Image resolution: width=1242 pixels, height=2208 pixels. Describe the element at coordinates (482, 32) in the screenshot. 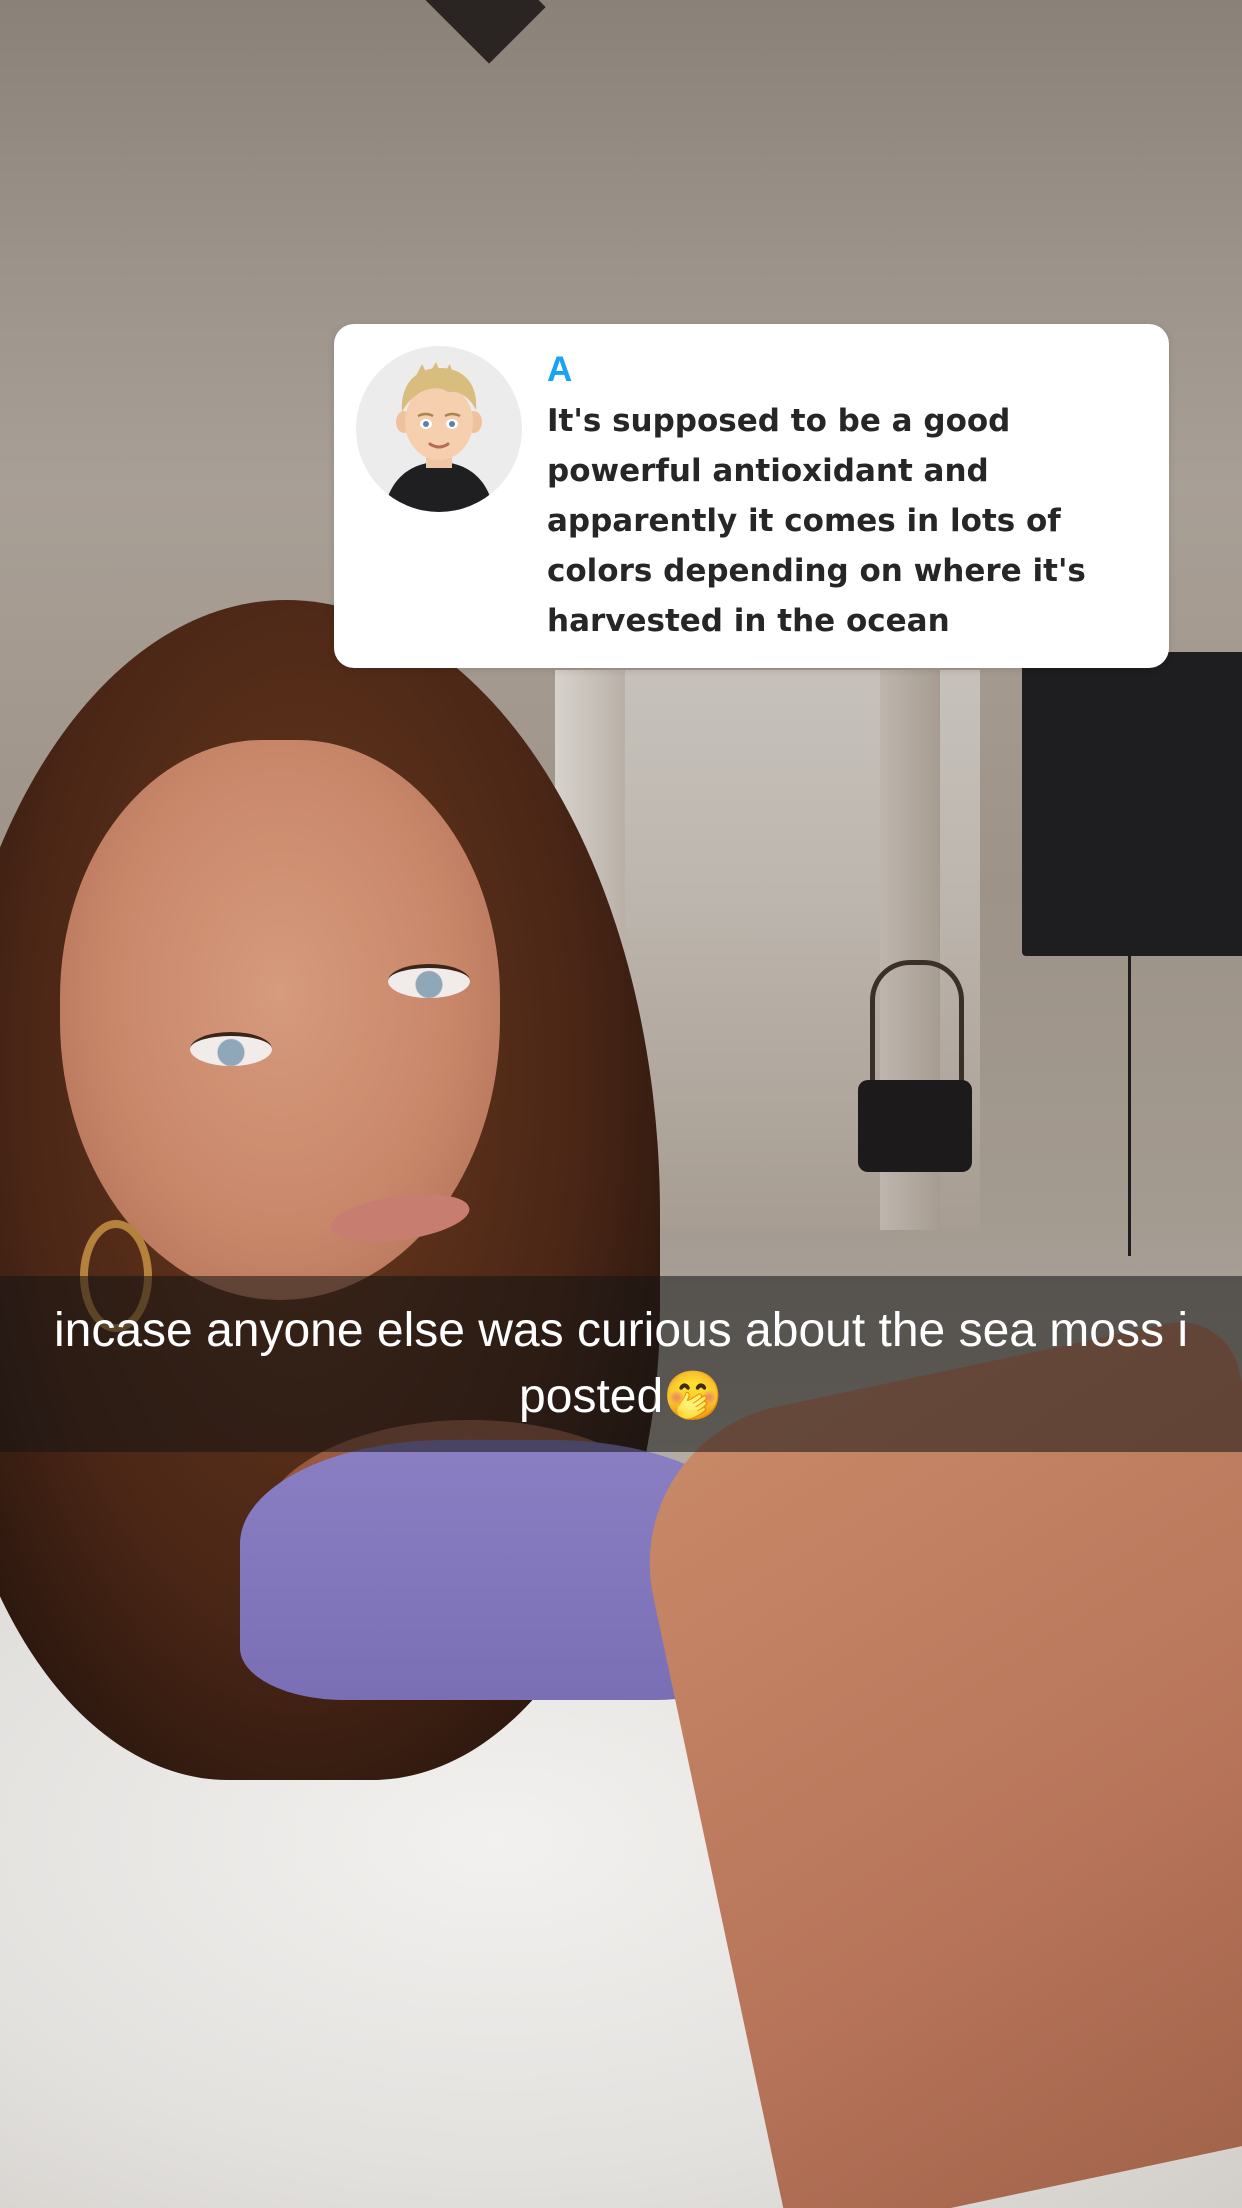

I see `ceiling-lamp` at that location.